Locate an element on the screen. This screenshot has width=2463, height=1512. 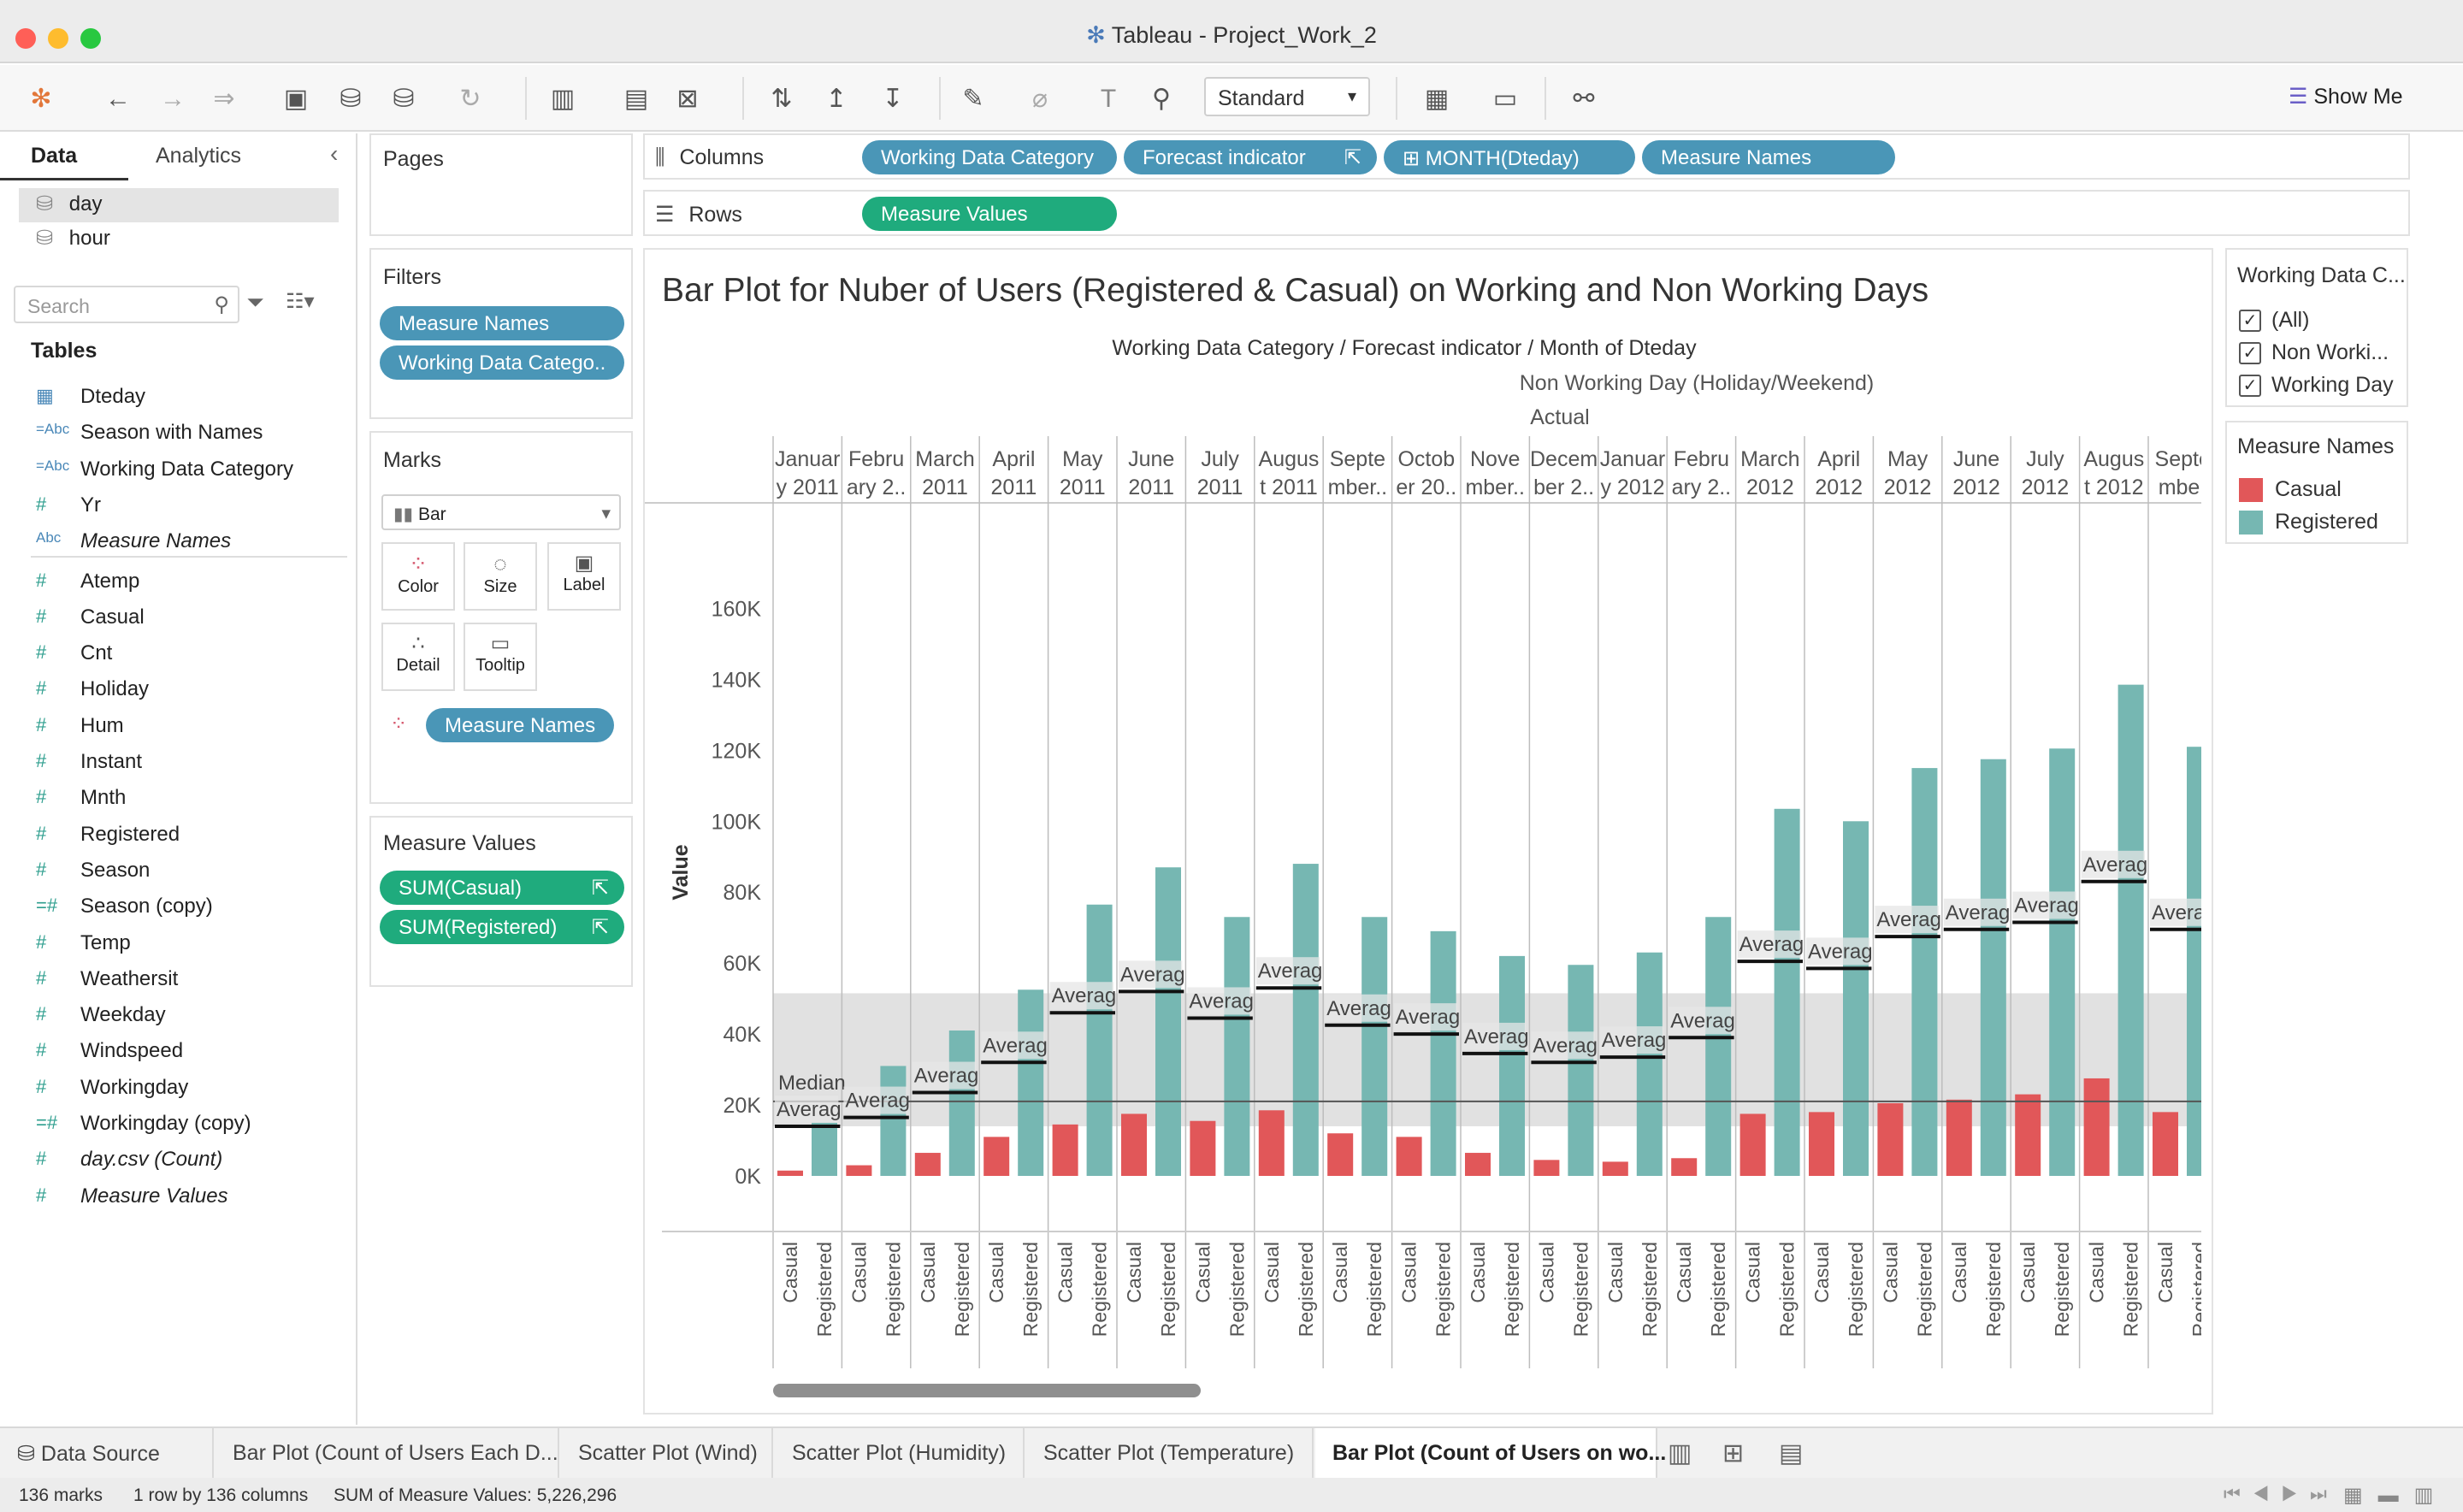
sheet-view-icon: ▦▬▥ is located at coordinates (2395, 1495).